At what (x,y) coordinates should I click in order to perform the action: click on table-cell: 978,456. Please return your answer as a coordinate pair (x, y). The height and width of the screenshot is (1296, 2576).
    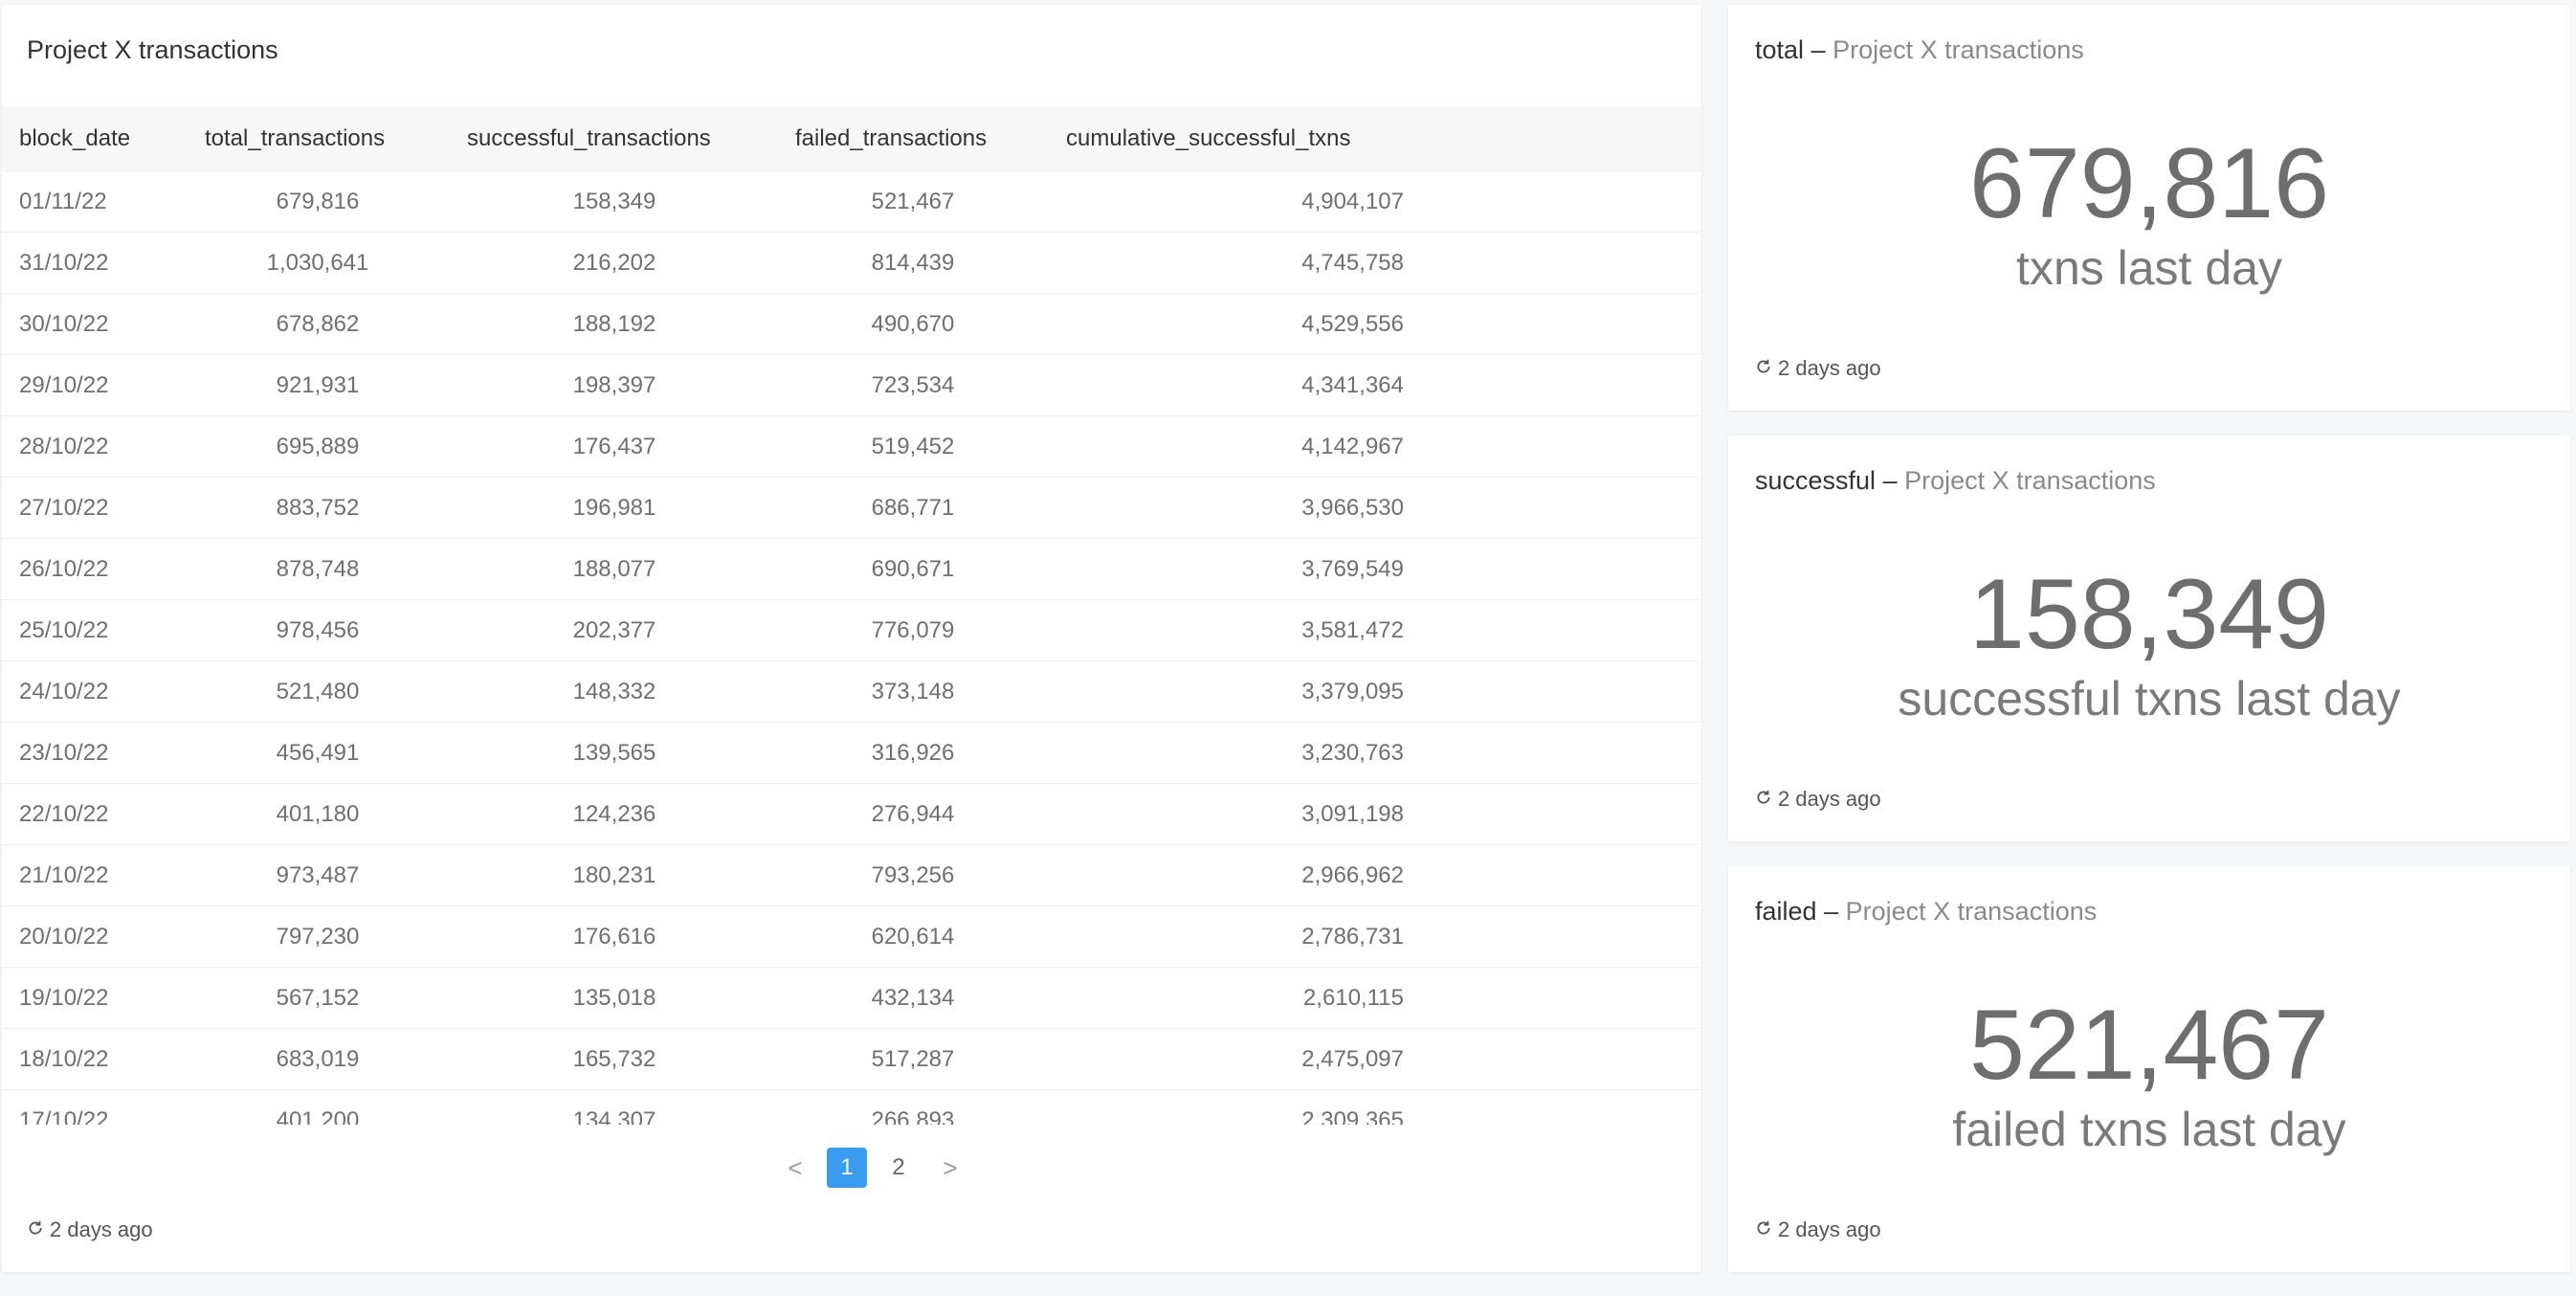
    Looking at the image, I should click on (318, 630).